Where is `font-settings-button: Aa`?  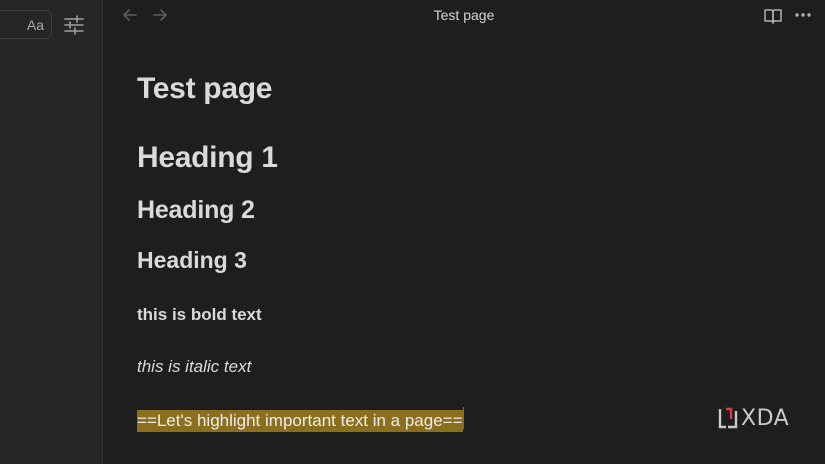
font-settings-button: Aa is located at coordinates (26, 24).